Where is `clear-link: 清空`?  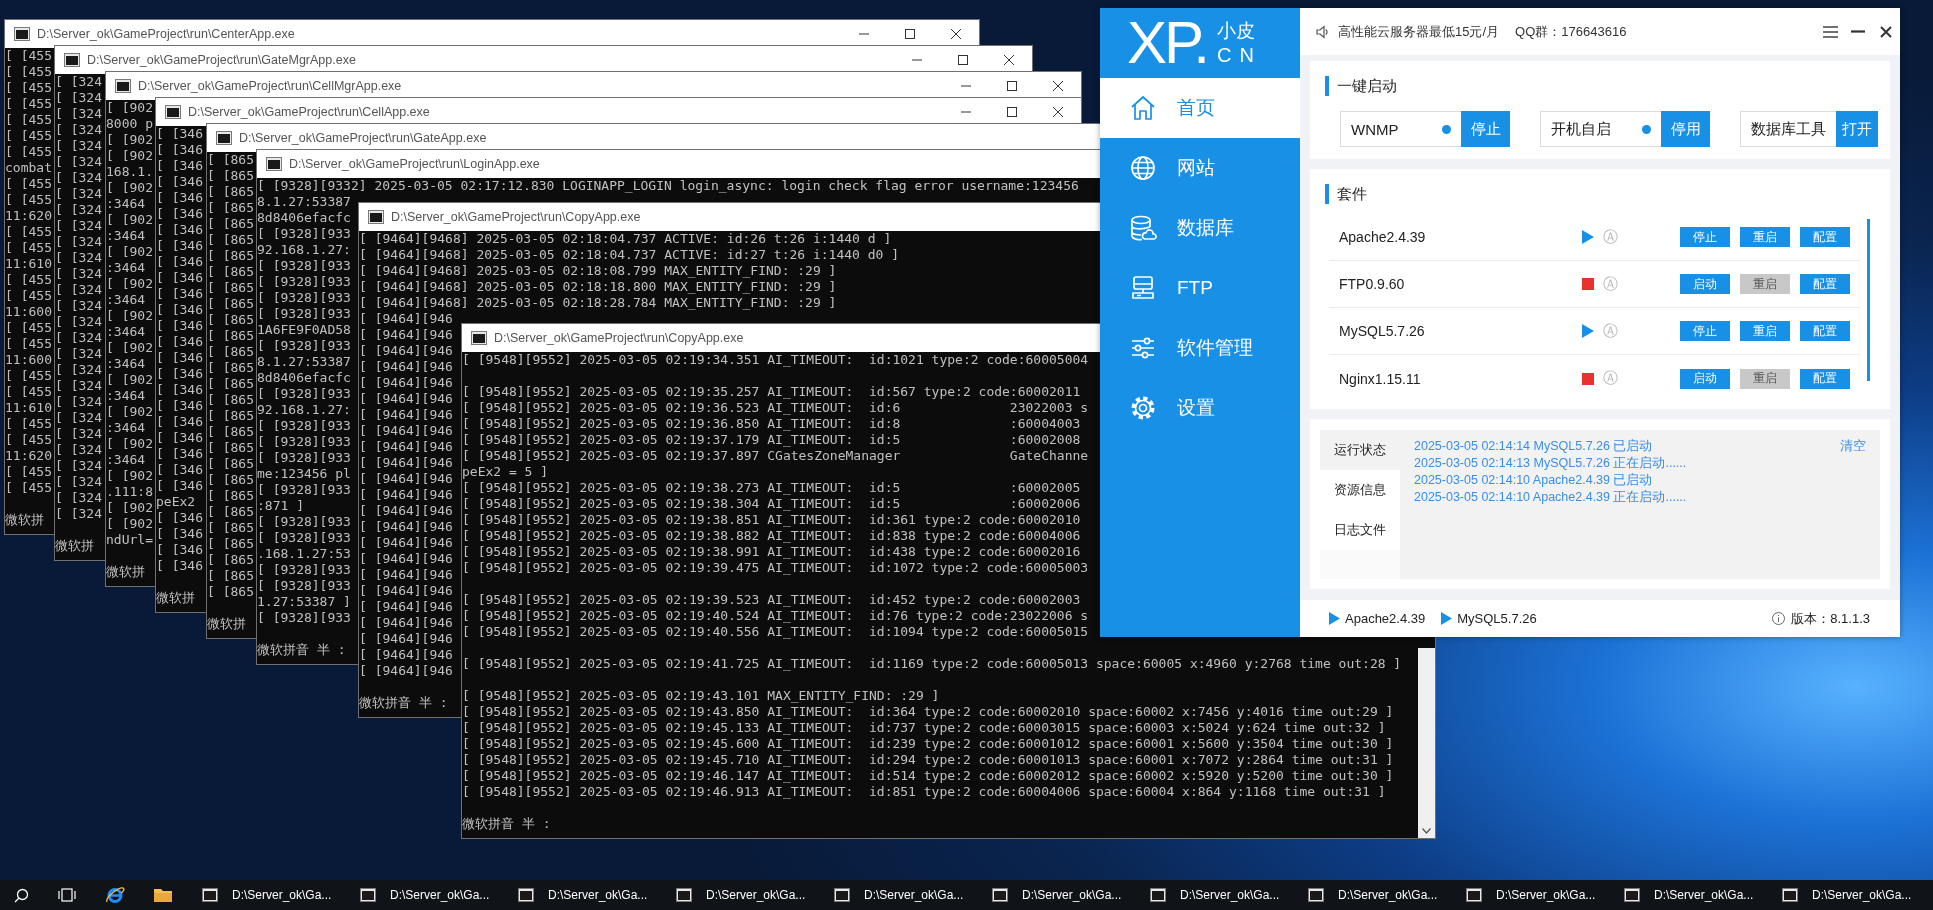 clear-link: 清空 is located at coordinates (1853, 446).